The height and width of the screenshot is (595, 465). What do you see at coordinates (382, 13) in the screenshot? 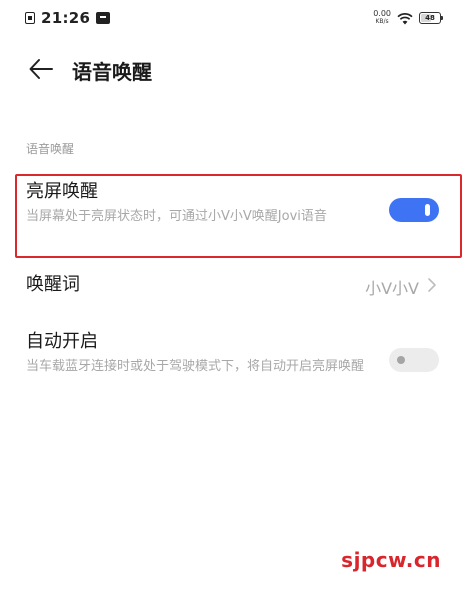
I see `network-speed-value: 0.00` at bounding box center [382, 13].